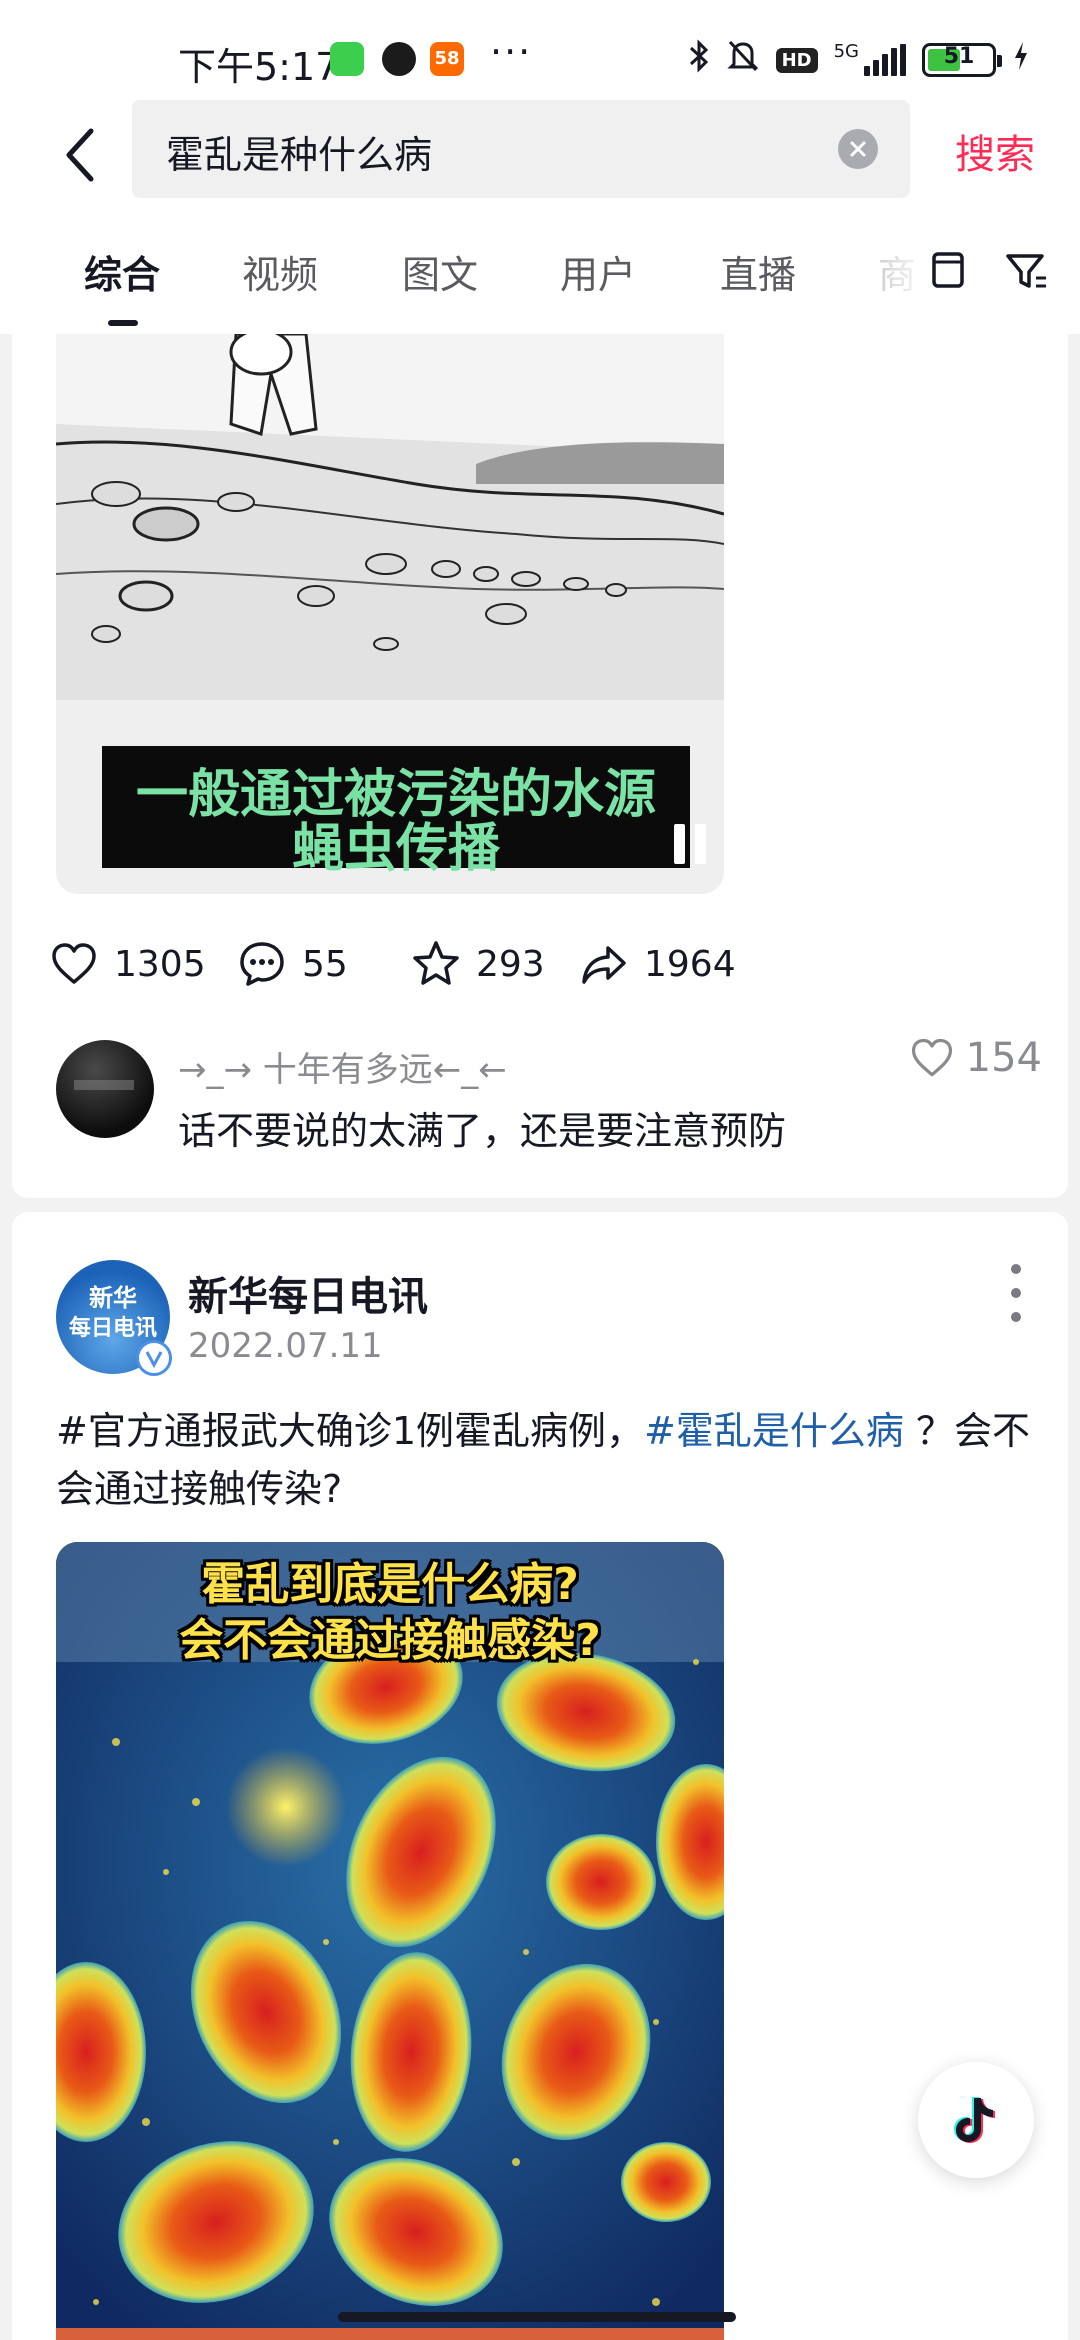 This screenshot has height=2340, width=1080. I want to click on image-title-line-1: 霍乱到底是什么病?, so click(390, 1584).